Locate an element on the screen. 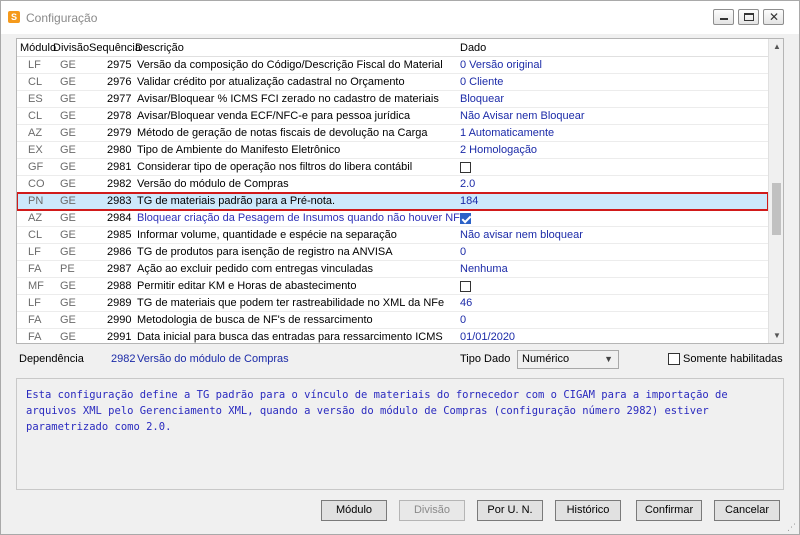 The image size is (800, 535). cell-dado: 46 is located at coordinates (466, 303).